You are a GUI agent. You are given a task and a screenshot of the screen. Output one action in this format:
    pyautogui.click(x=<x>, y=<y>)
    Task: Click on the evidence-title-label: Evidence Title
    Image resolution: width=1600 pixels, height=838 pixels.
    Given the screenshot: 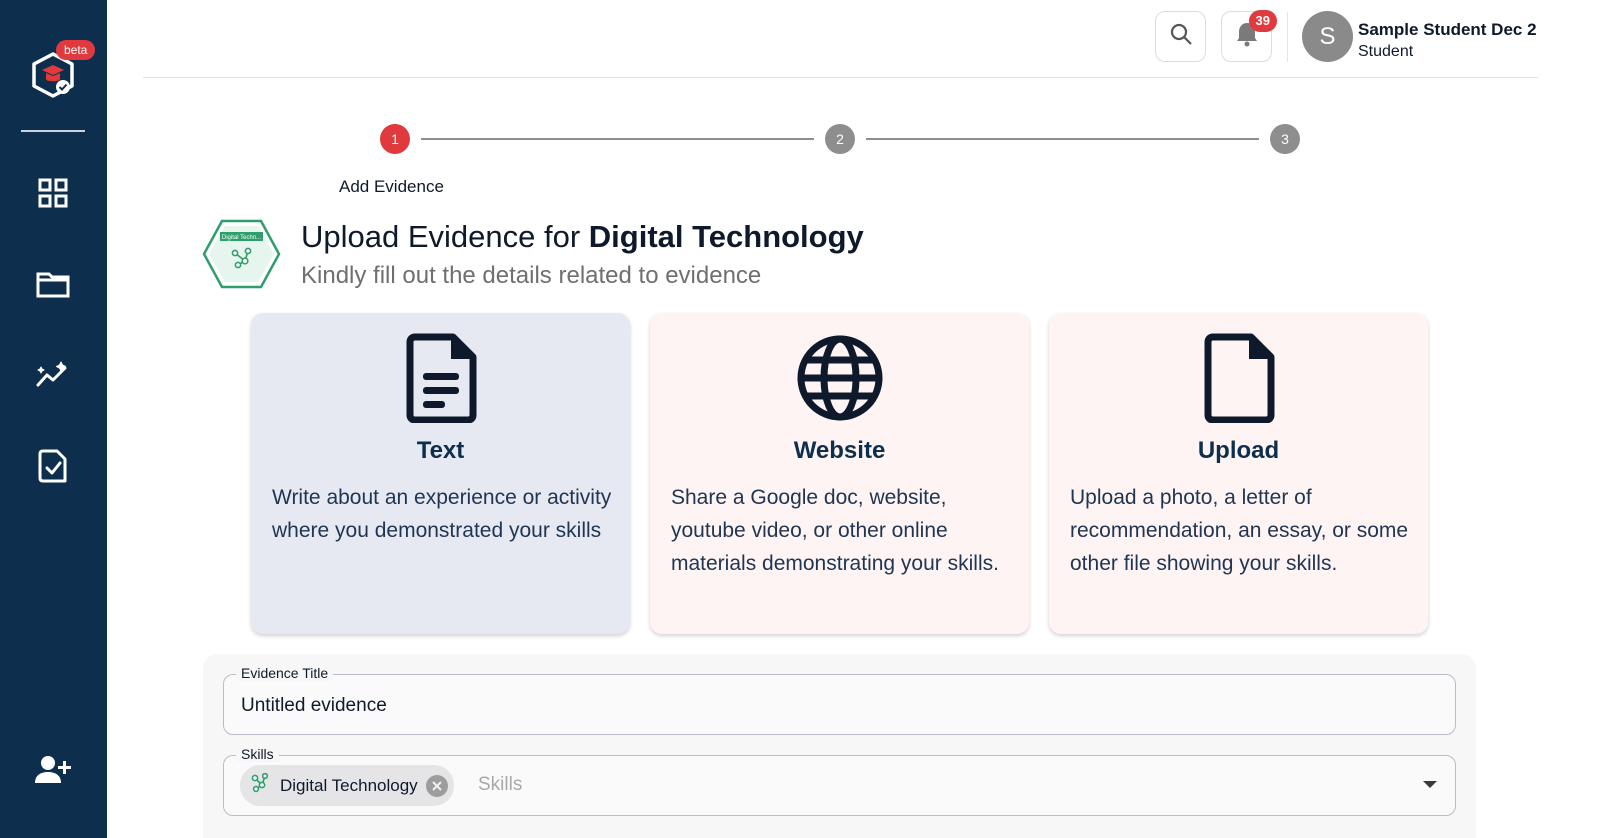 What is the action you would take?
    pyautogui.click(x=285, y=673)
    